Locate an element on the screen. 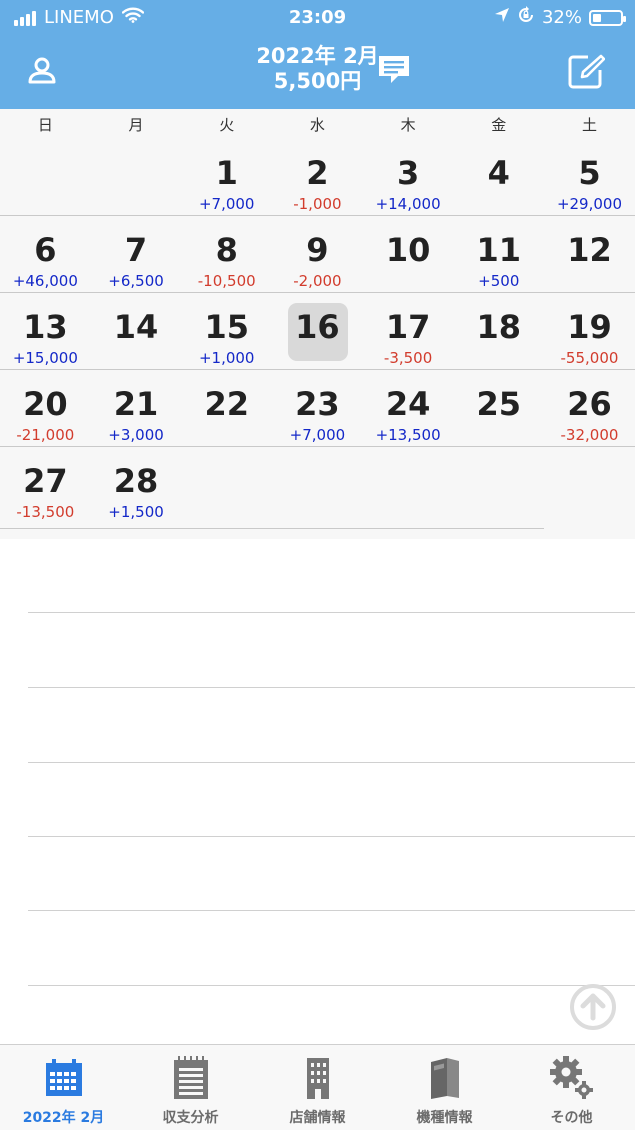  day-amount: +3,000 is located at coordinates (136, 435).